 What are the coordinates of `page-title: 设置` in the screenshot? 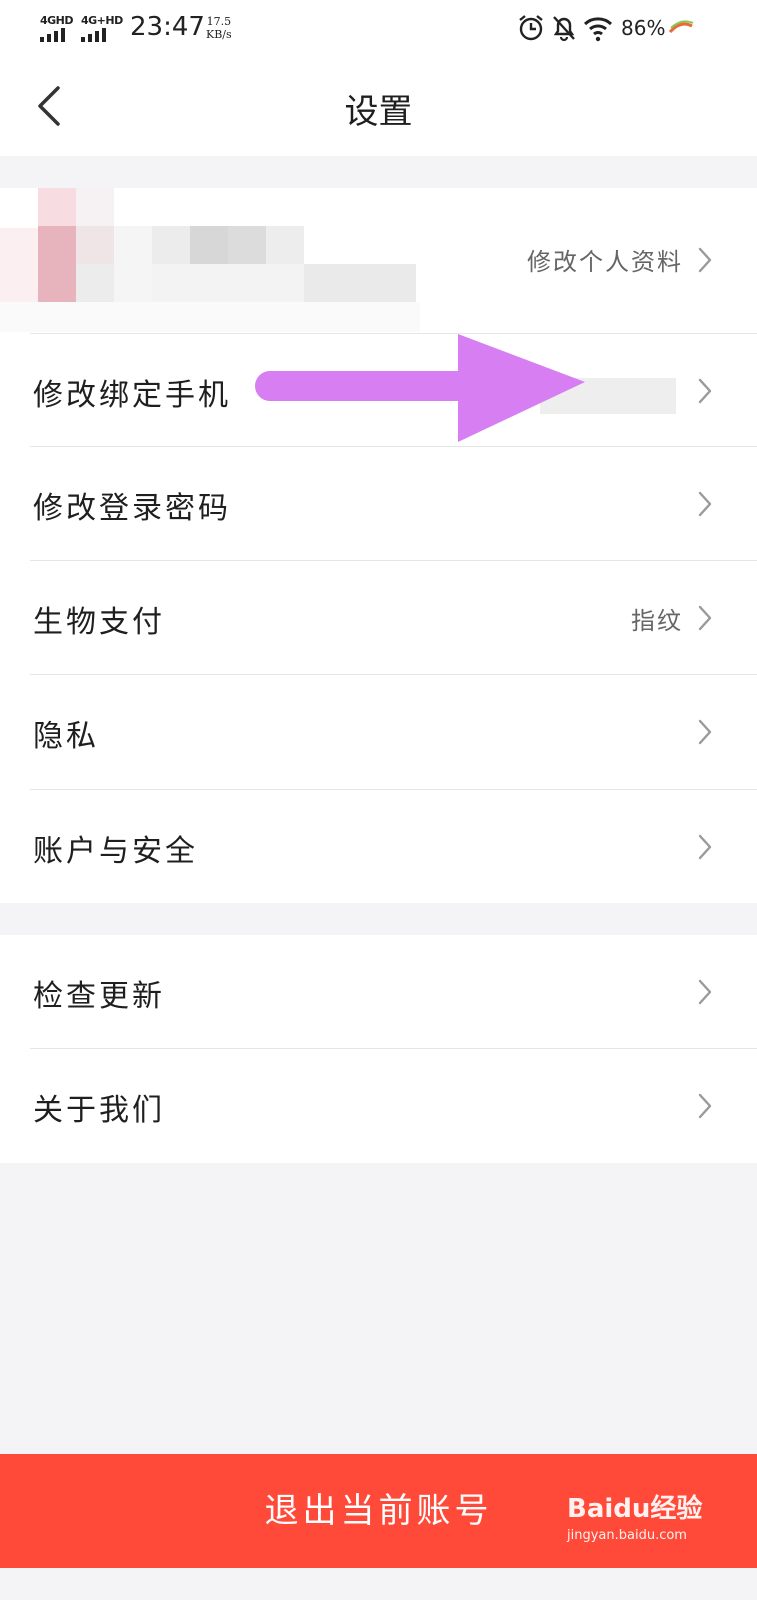 It's located at (378, 112).